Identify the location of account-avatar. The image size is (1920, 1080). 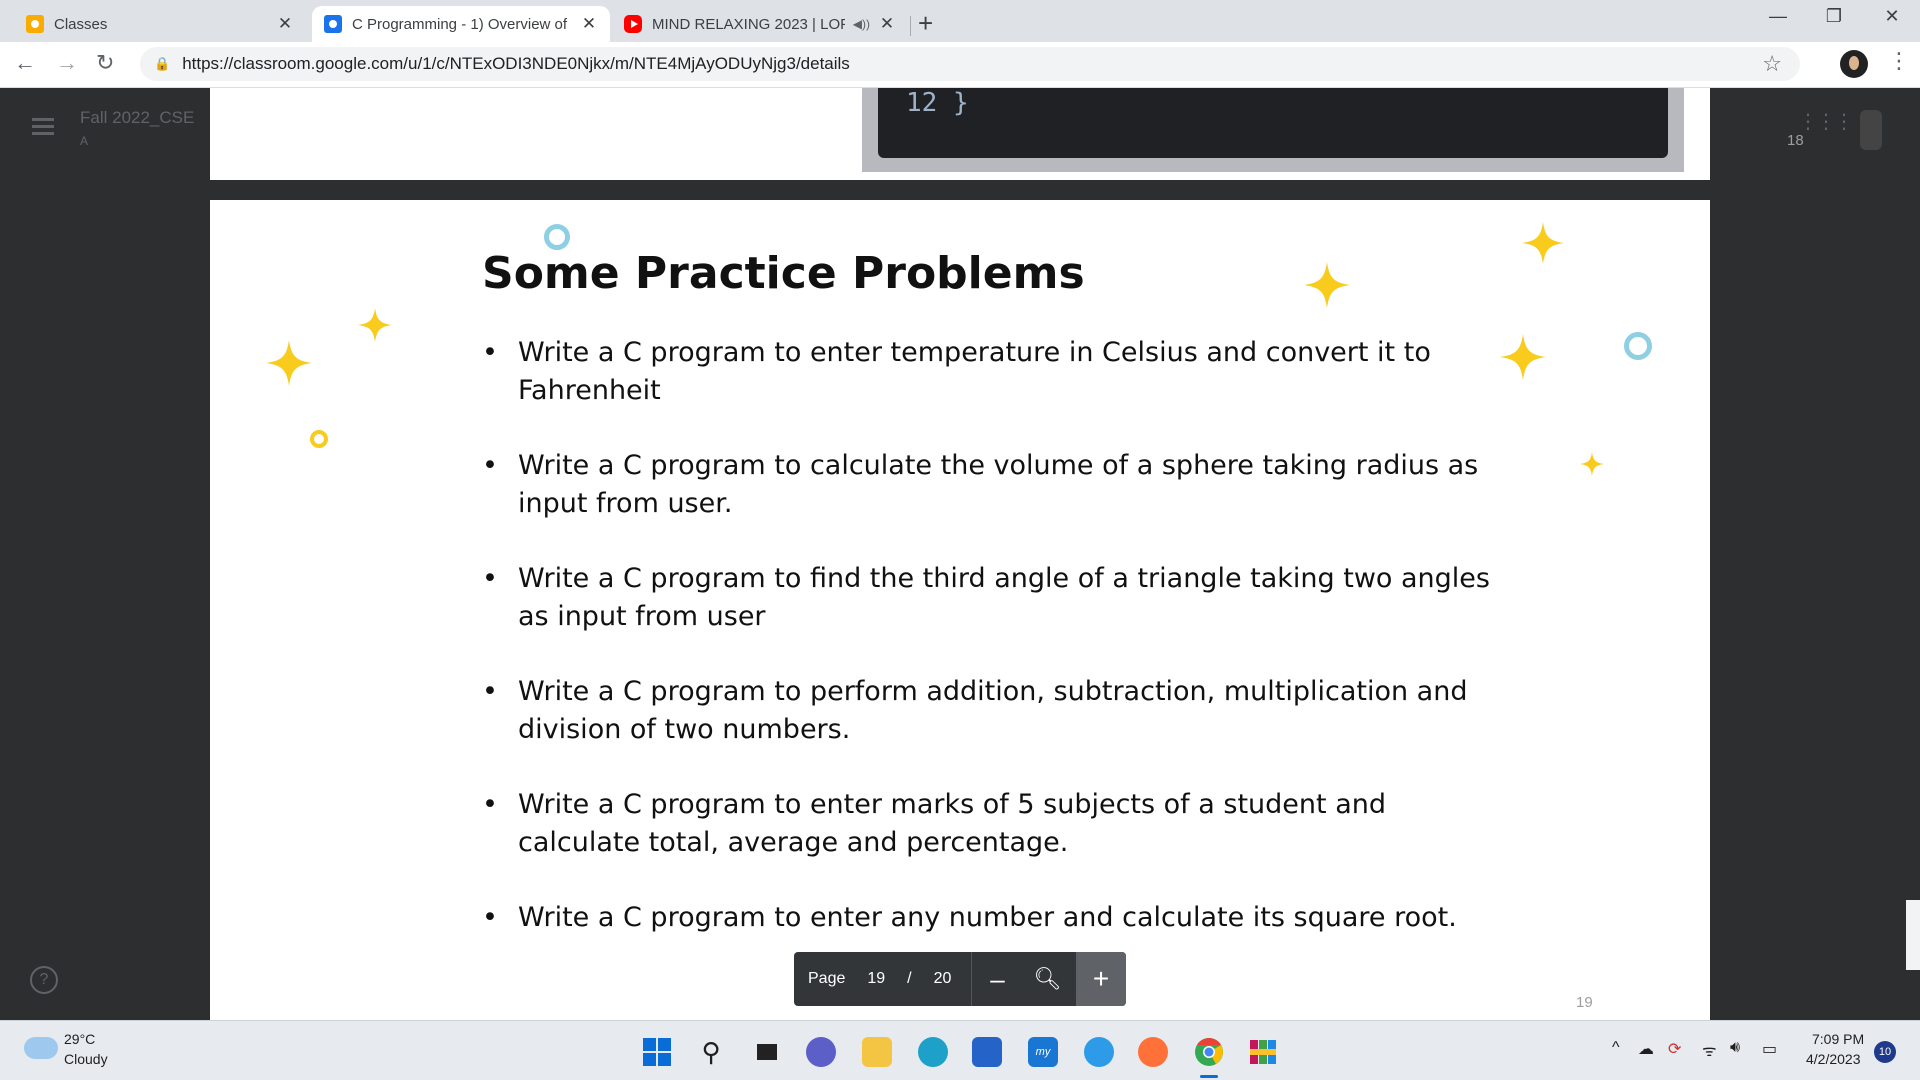
(1871, 130).